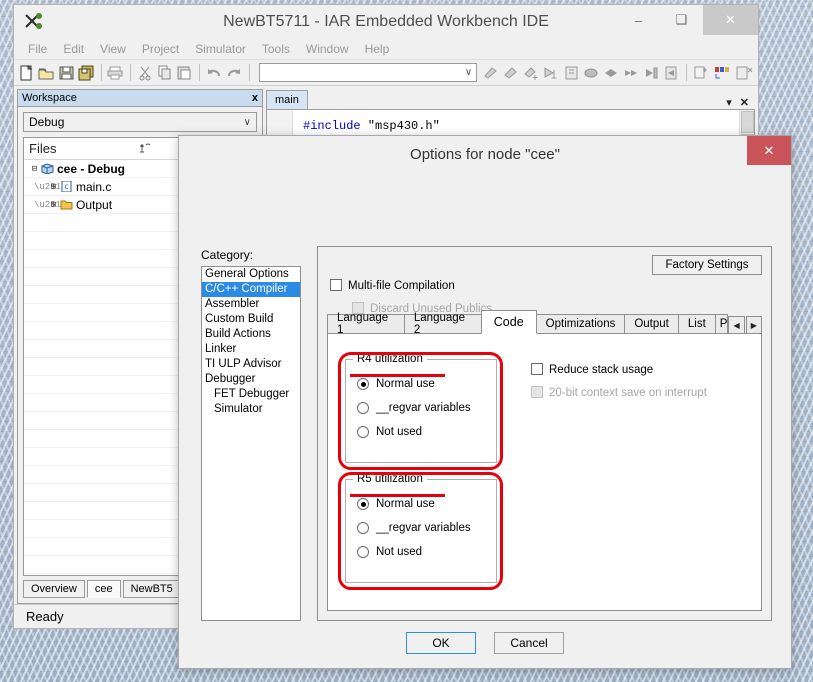 This screenshot has height=682, width=813. I want to click on reduce-stack-usage-checkbox: Reduce stack usage, so click(592, 369).